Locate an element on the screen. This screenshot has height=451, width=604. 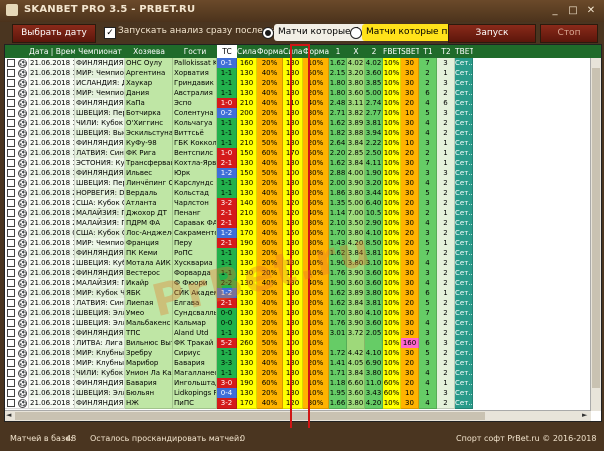
auto-analysis-checkbox: ✓ is located at coordinates (110, 33).